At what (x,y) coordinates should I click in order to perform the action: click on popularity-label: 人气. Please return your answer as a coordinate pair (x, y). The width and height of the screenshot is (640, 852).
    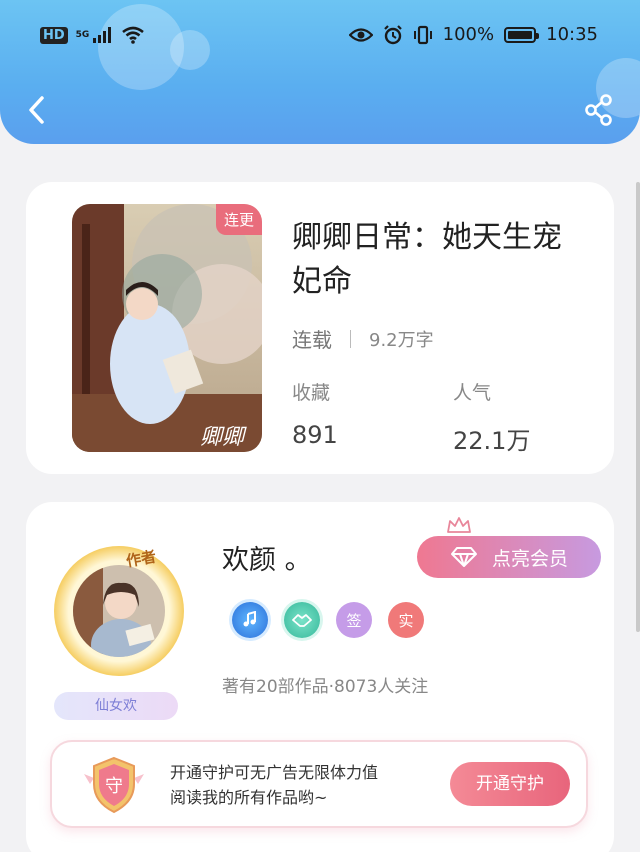
    Looking at the image, I should click on (472, 393).